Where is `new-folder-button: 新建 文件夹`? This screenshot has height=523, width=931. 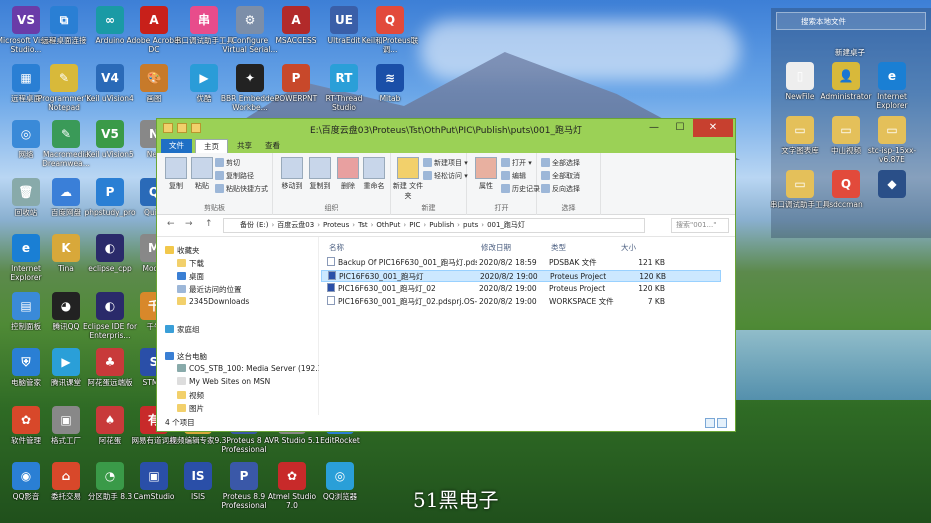 new-folder-button: 新建 文件夹 is located at coordinates (408, 179).